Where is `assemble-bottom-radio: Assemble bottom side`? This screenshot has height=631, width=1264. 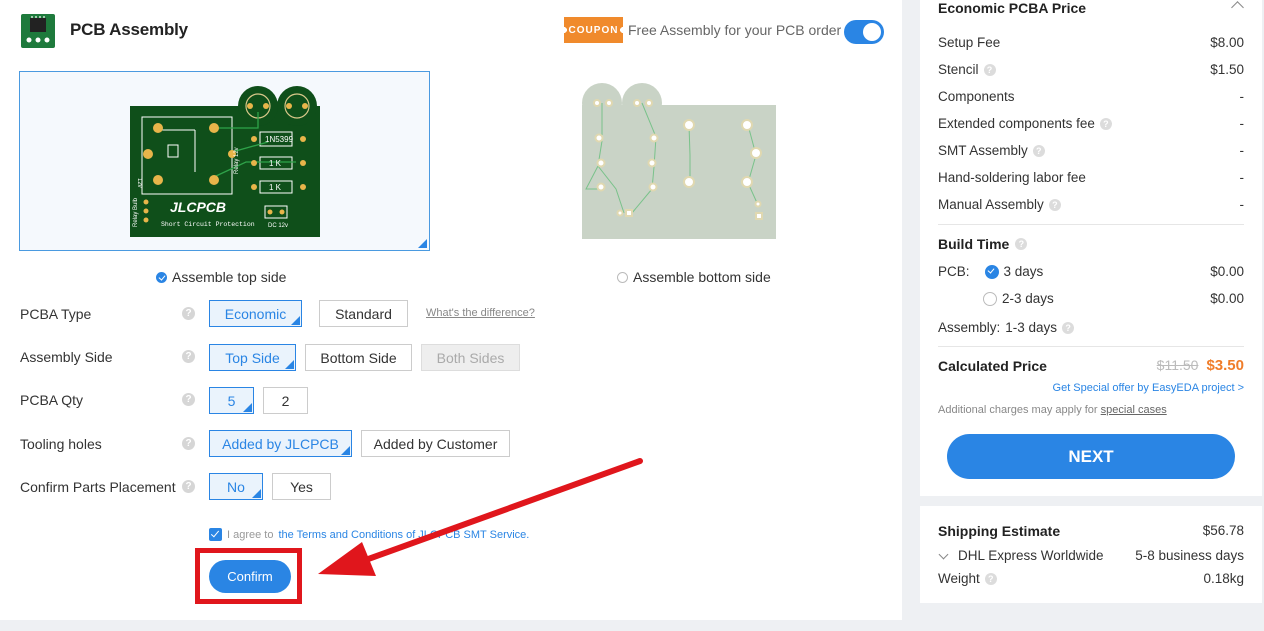 assemble-bottom-radio: Assemble bottom side is located at coordinates (694, 277).